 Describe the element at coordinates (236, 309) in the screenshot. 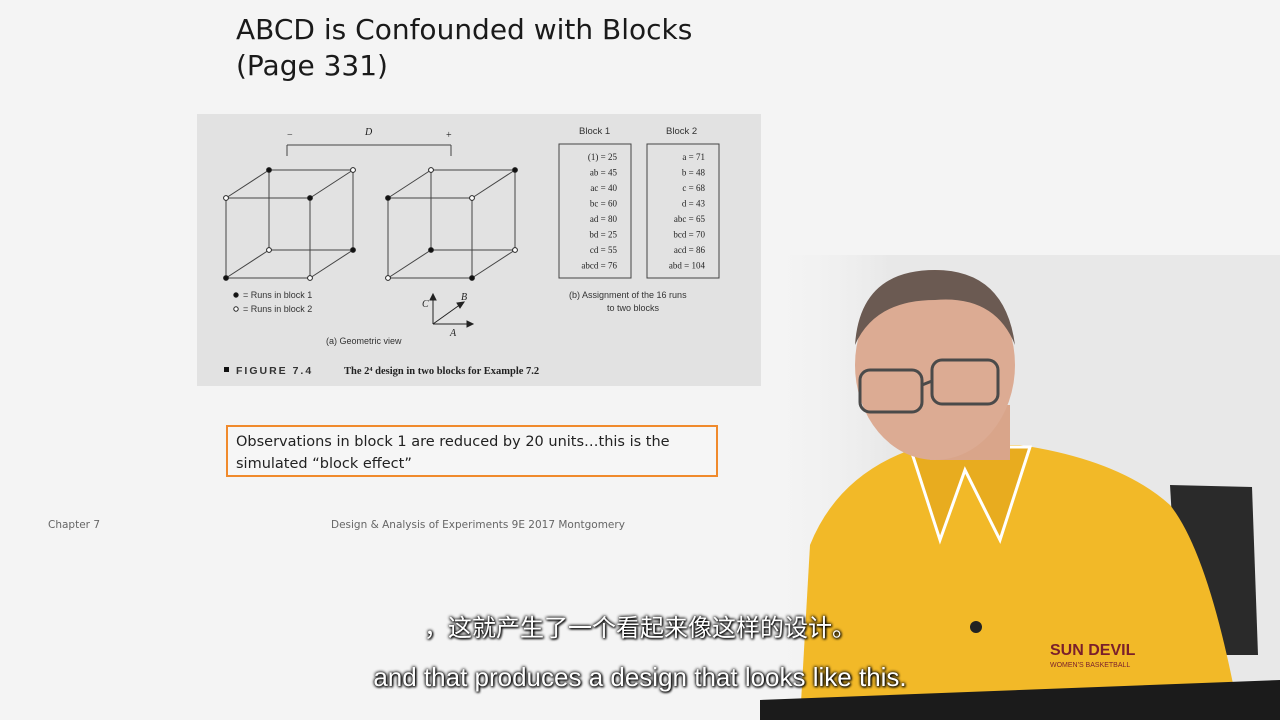

I see `legend-block2-marker` at that location.